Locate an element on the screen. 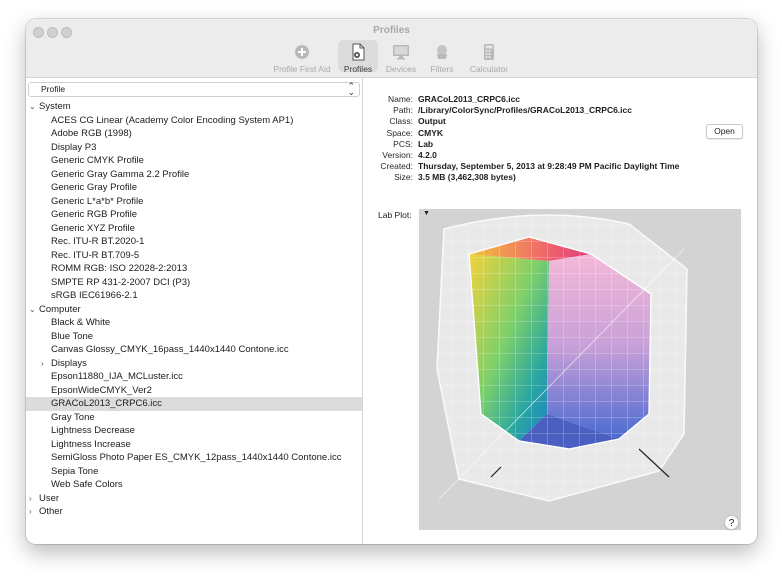  profile-list-item: Generic RGB Profile is located at coordinates (194, 215).